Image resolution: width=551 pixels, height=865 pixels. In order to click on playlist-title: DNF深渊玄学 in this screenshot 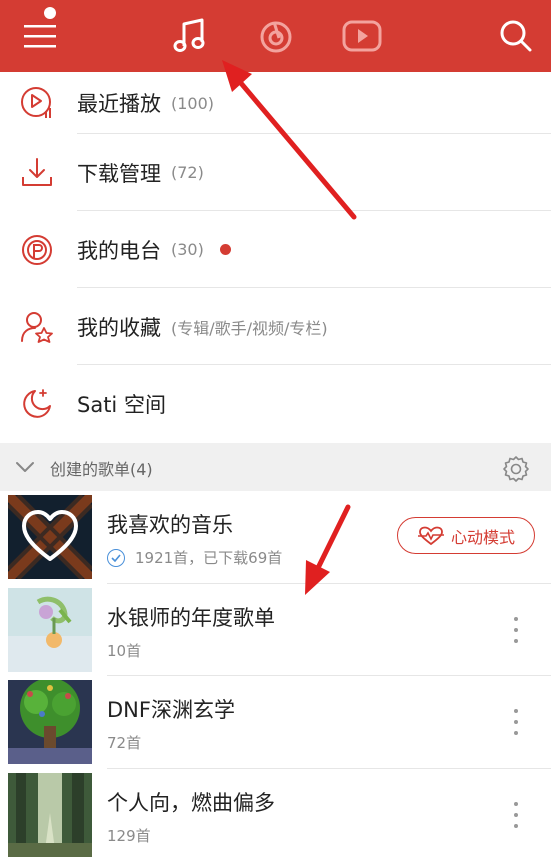, I will do `click(171, 710)`.